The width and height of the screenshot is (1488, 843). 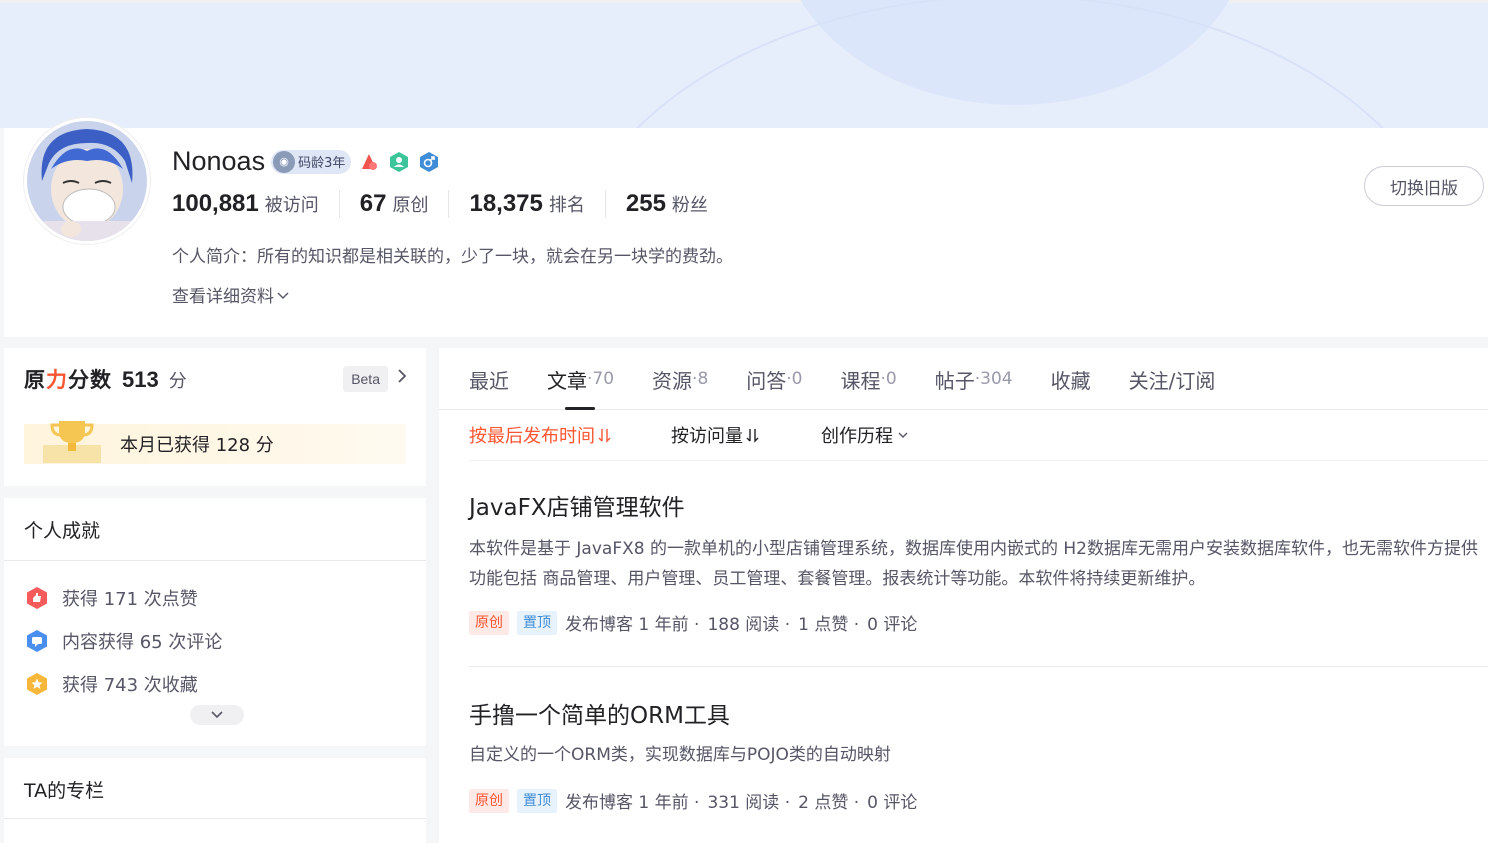 I want to click on code-age-badge: ◉ 码龄3年, so click(x=311, y=161).